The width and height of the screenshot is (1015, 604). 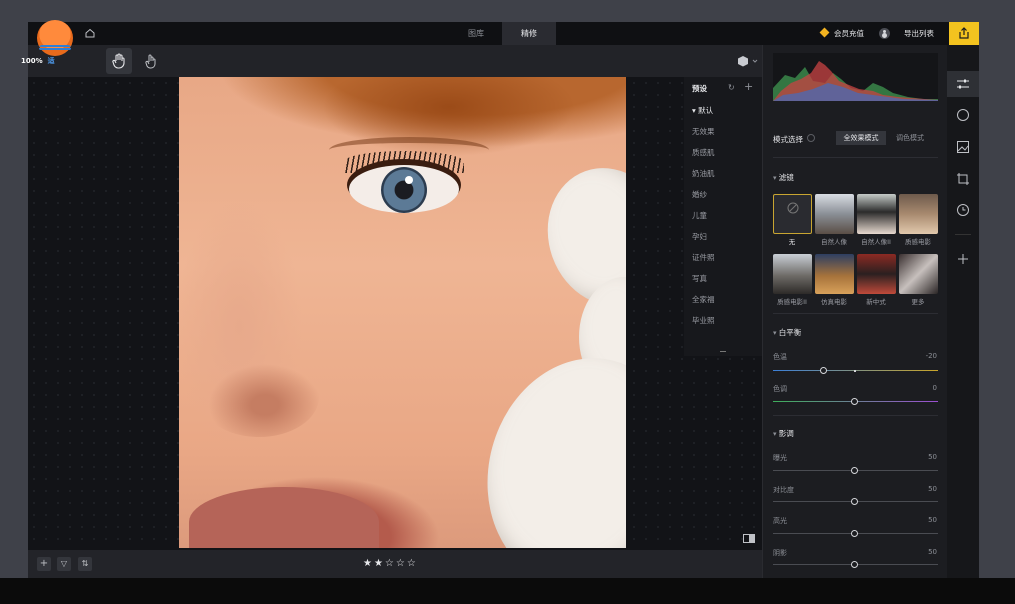 What do you see at coordinates (703, 173) in the screenshot?
I see `preset-item: 奶油肌` at bounding box center [703, 173].